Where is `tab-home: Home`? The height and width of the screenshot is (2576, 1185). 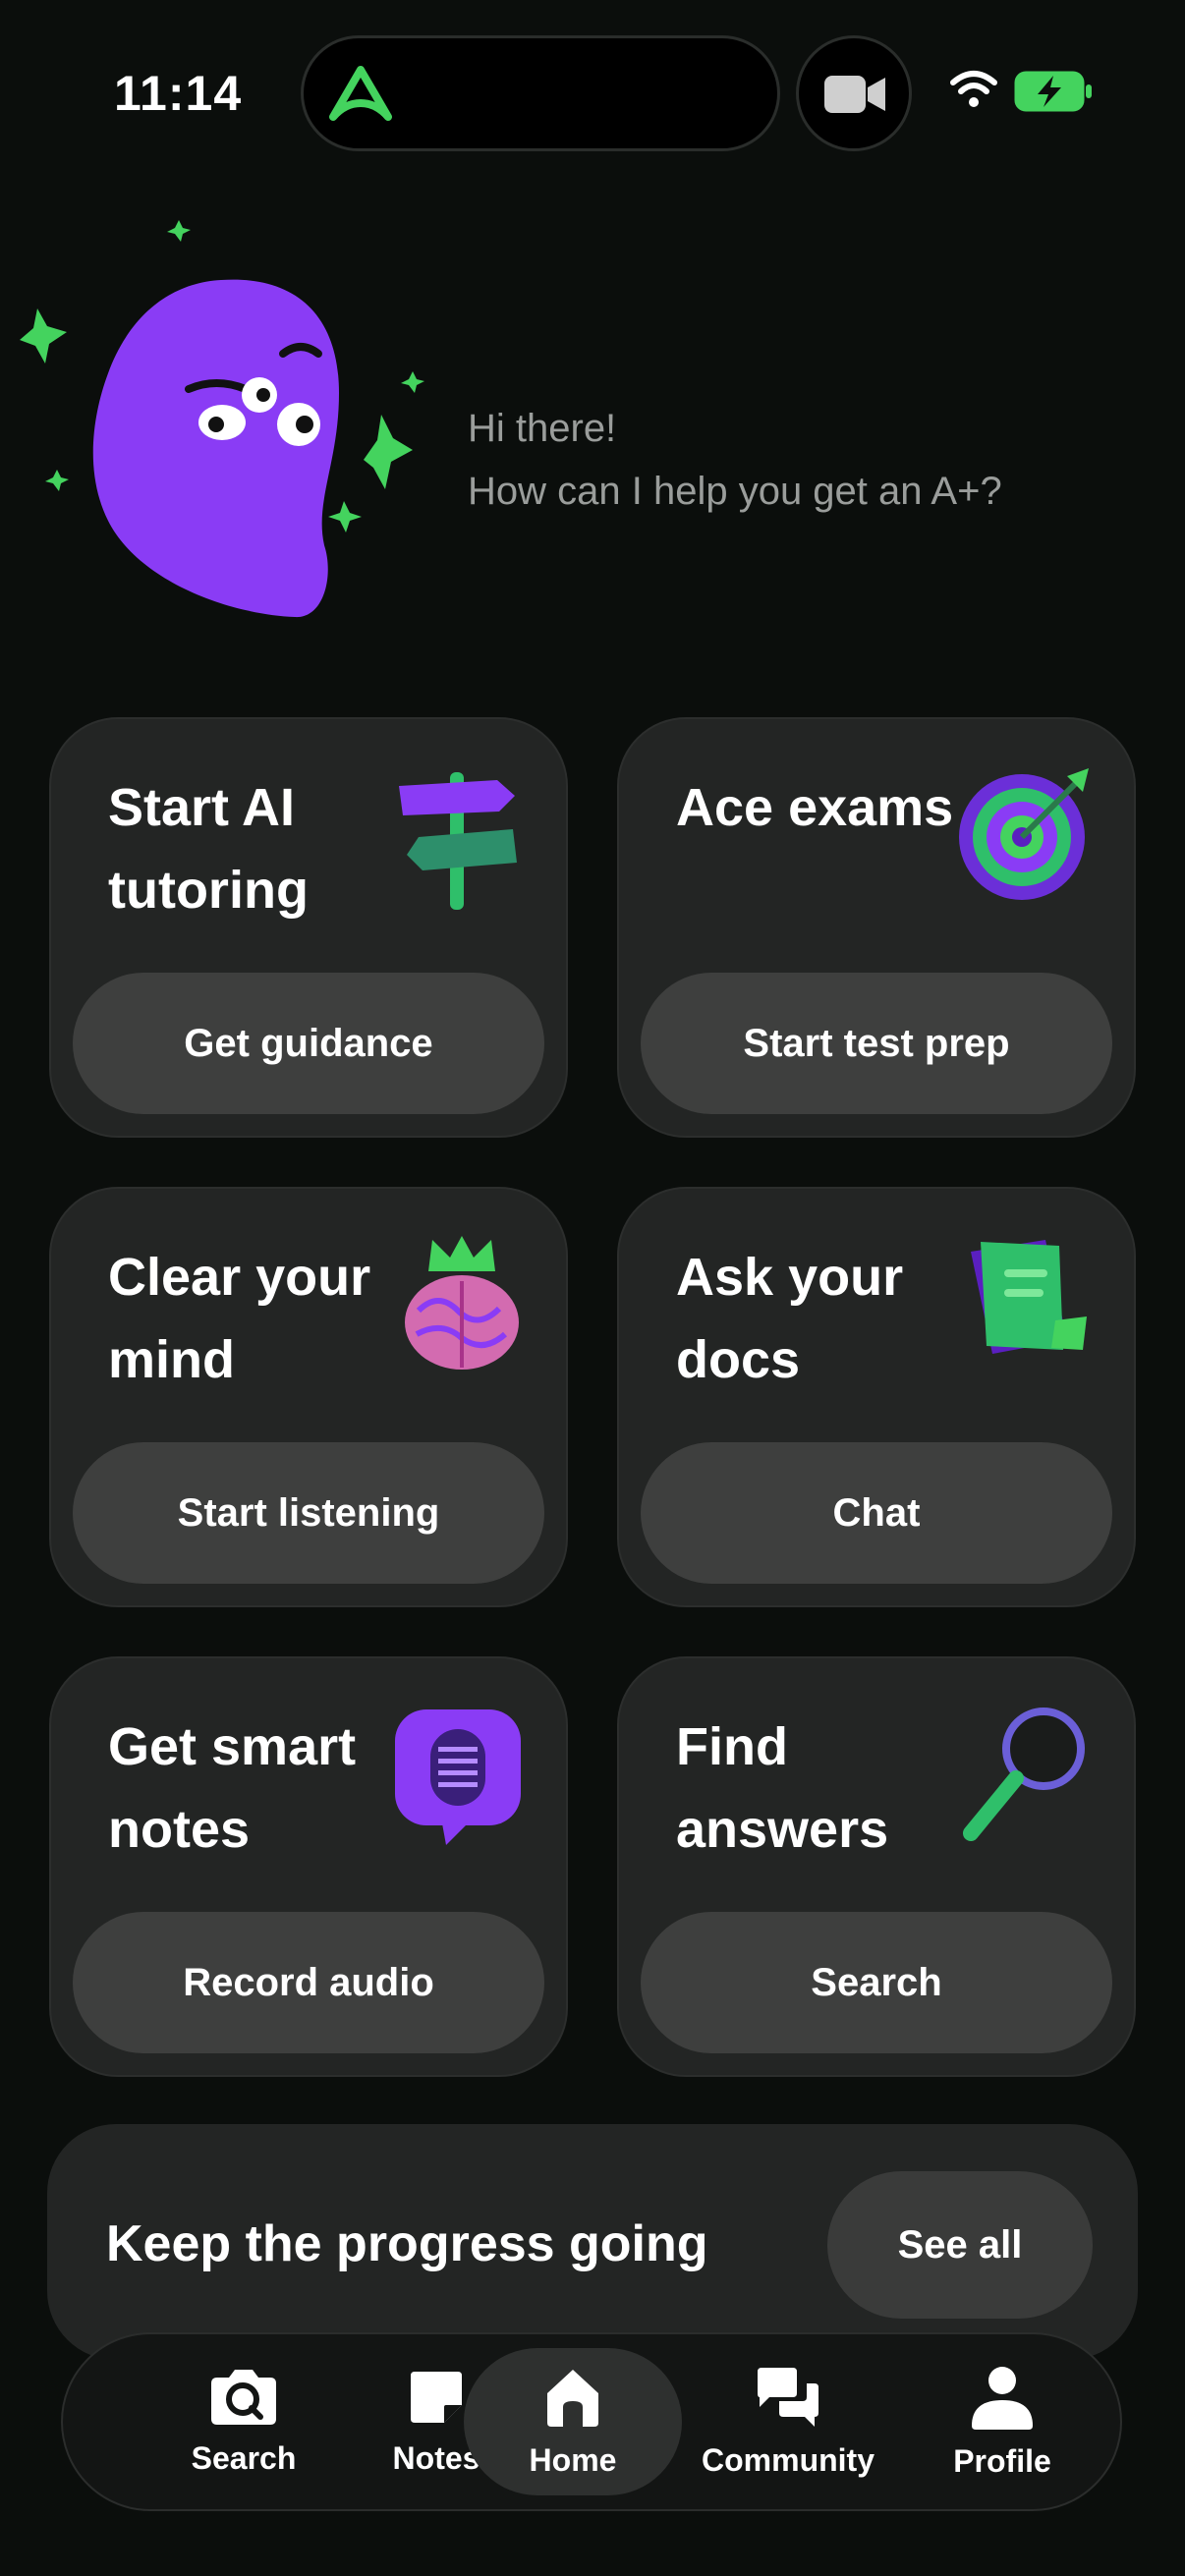 tab-home: Home is located at coordinates (573, 2421).